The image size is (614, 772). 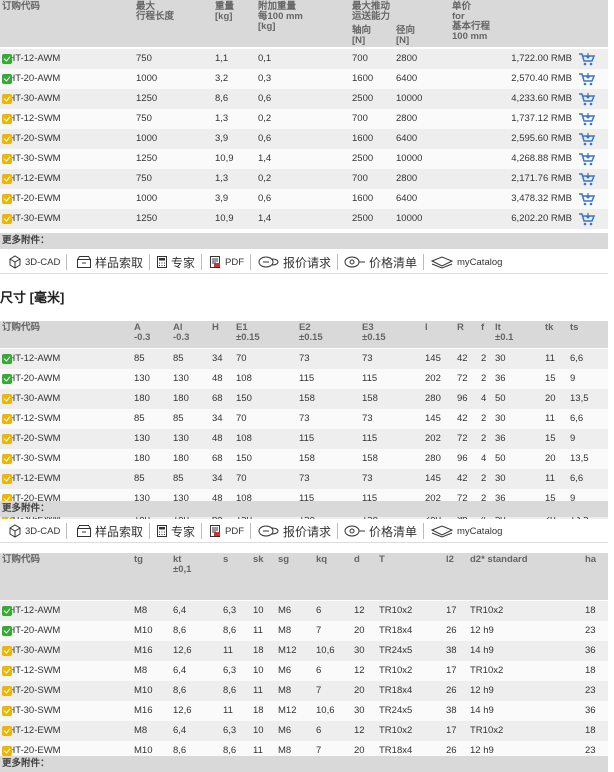 I want to click on table2-header-lt: lt ±0.1, so click(x=504, y=332).